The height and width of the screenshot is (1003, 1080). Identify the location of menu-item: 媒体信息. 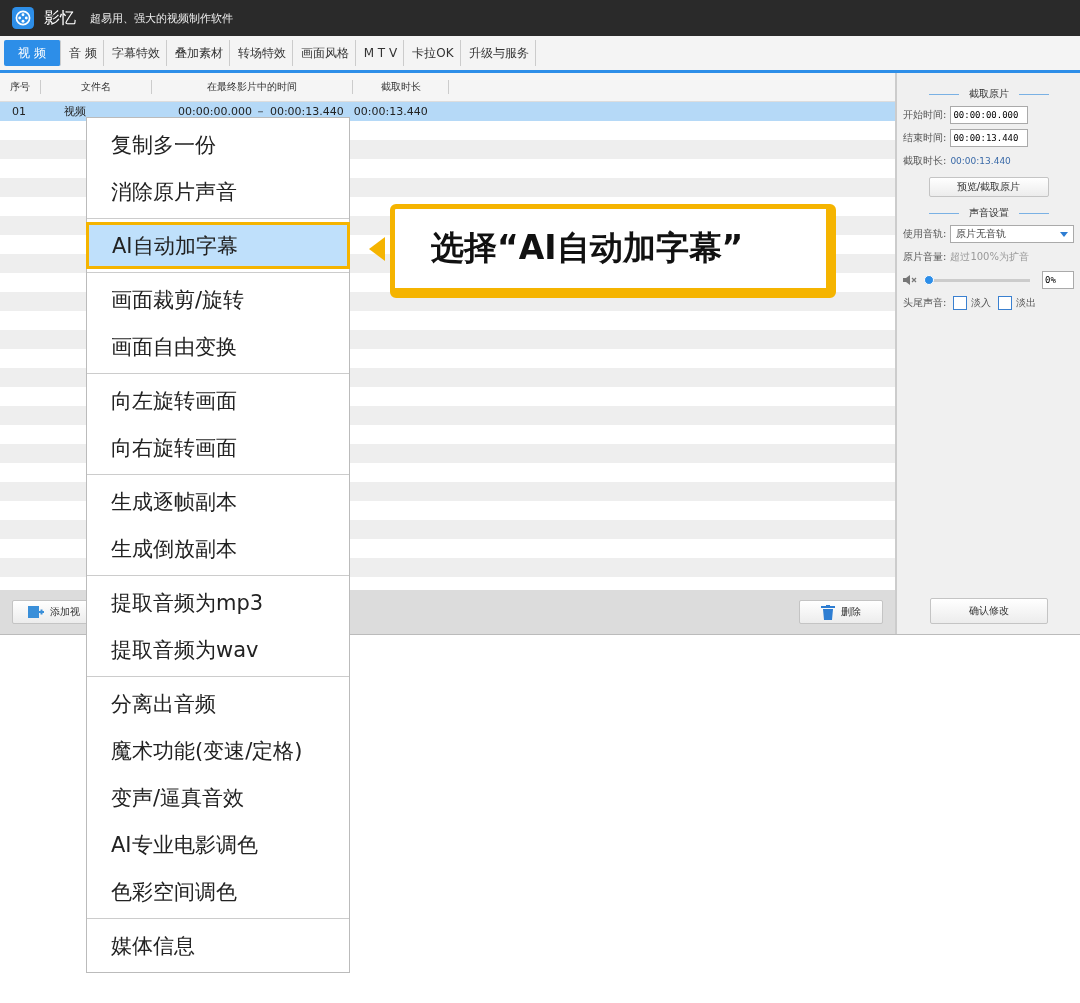
(218, 945).